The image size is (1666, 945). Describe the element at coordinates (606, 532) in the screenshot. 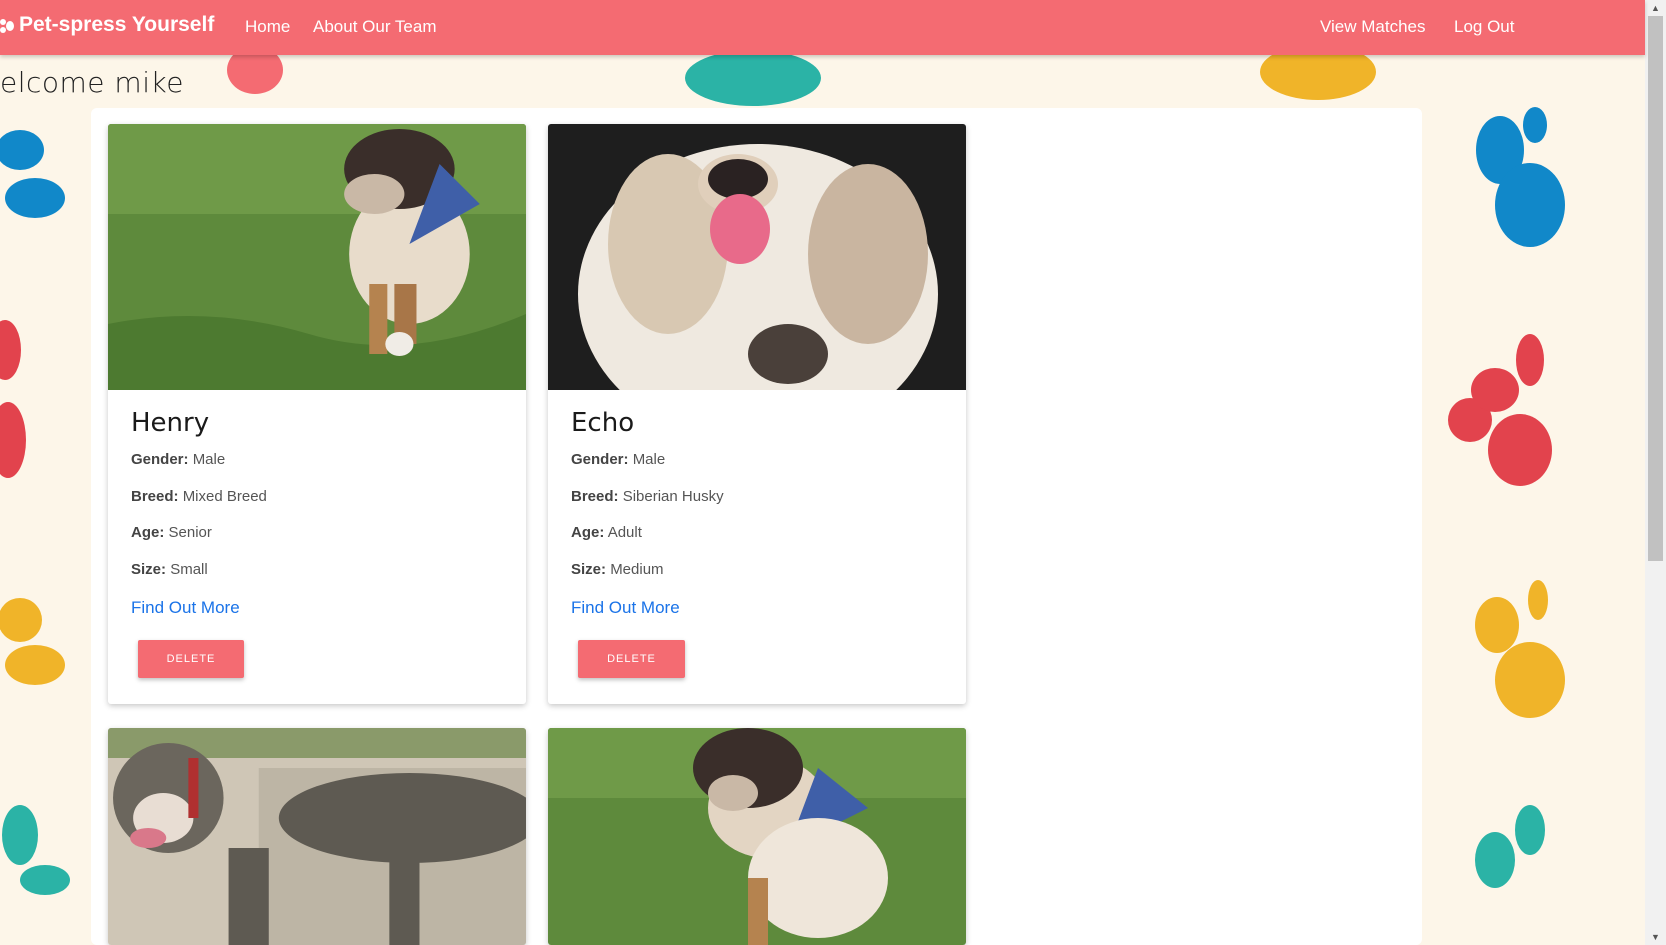

I see `pet-age: Age: Adult` at that location.